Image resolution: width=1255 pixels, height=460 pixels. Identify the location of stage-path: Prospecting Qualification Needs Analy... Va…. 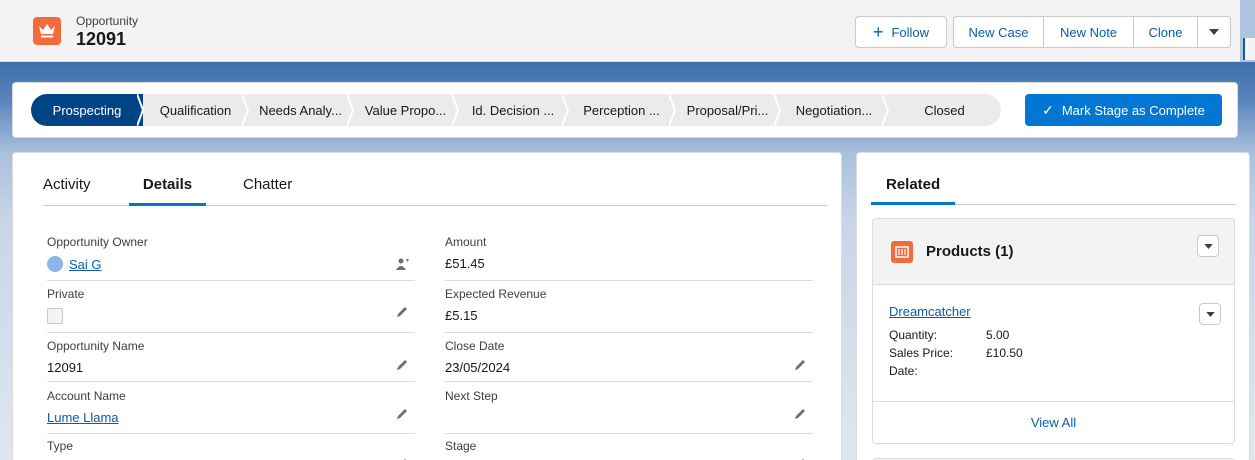
(516, 110).